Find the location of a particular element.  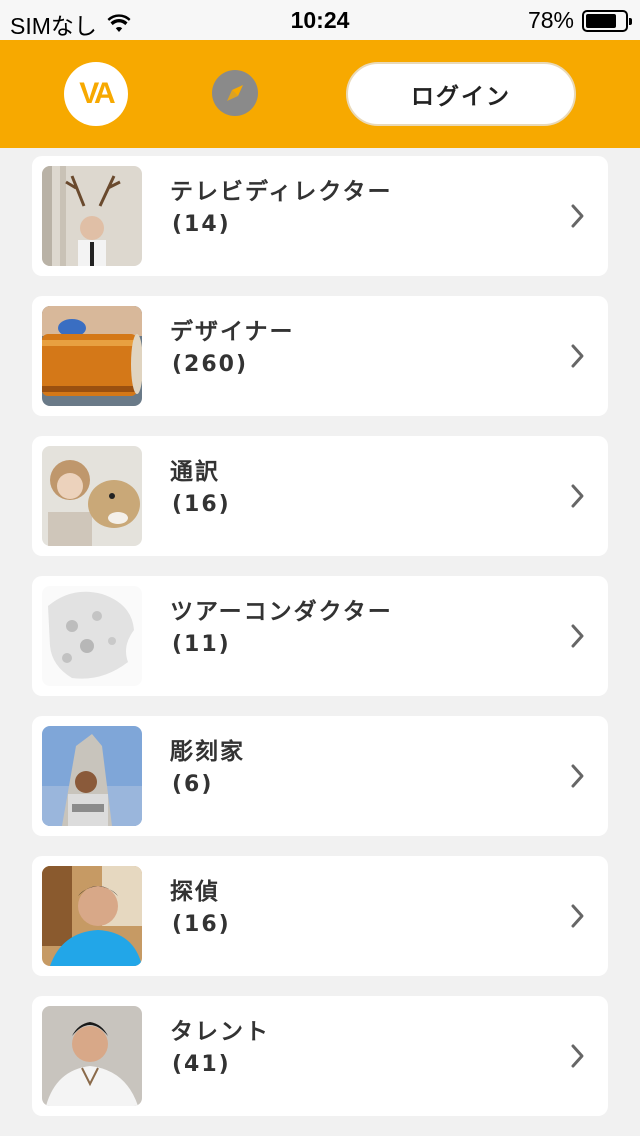

category-title: タレント is located at coordinates (220, 1032).